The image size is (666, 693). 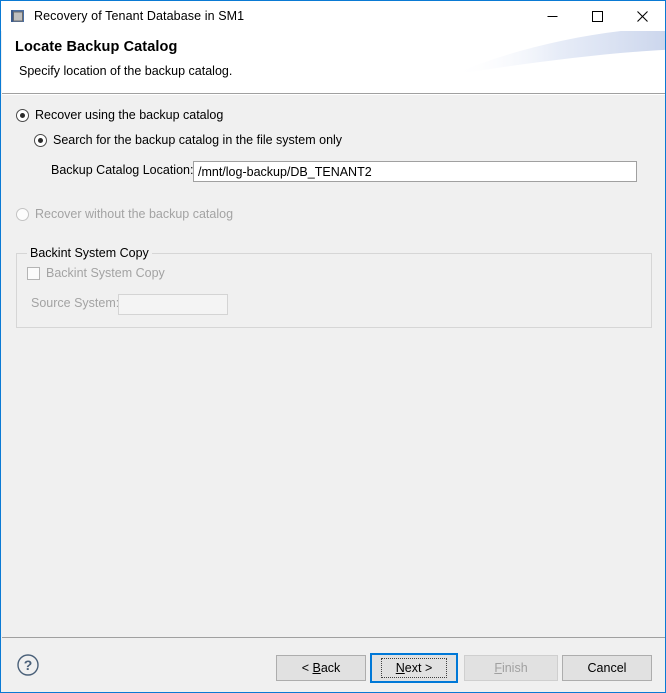 I want to click on window-controls, so click(x=597, y=16).